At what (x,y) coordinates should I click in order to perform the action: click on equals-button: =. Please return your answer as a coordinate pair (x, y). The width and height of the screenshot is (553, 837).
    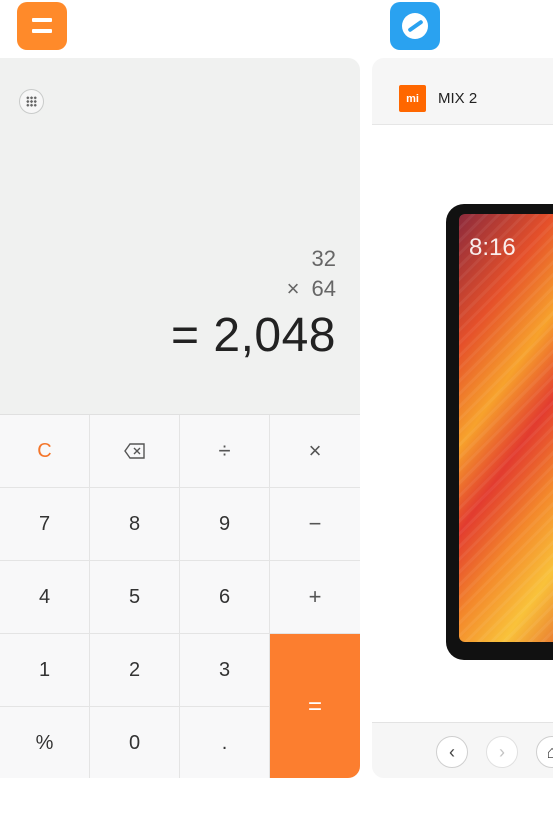
    Looking at the image, I should click on (315, 706).